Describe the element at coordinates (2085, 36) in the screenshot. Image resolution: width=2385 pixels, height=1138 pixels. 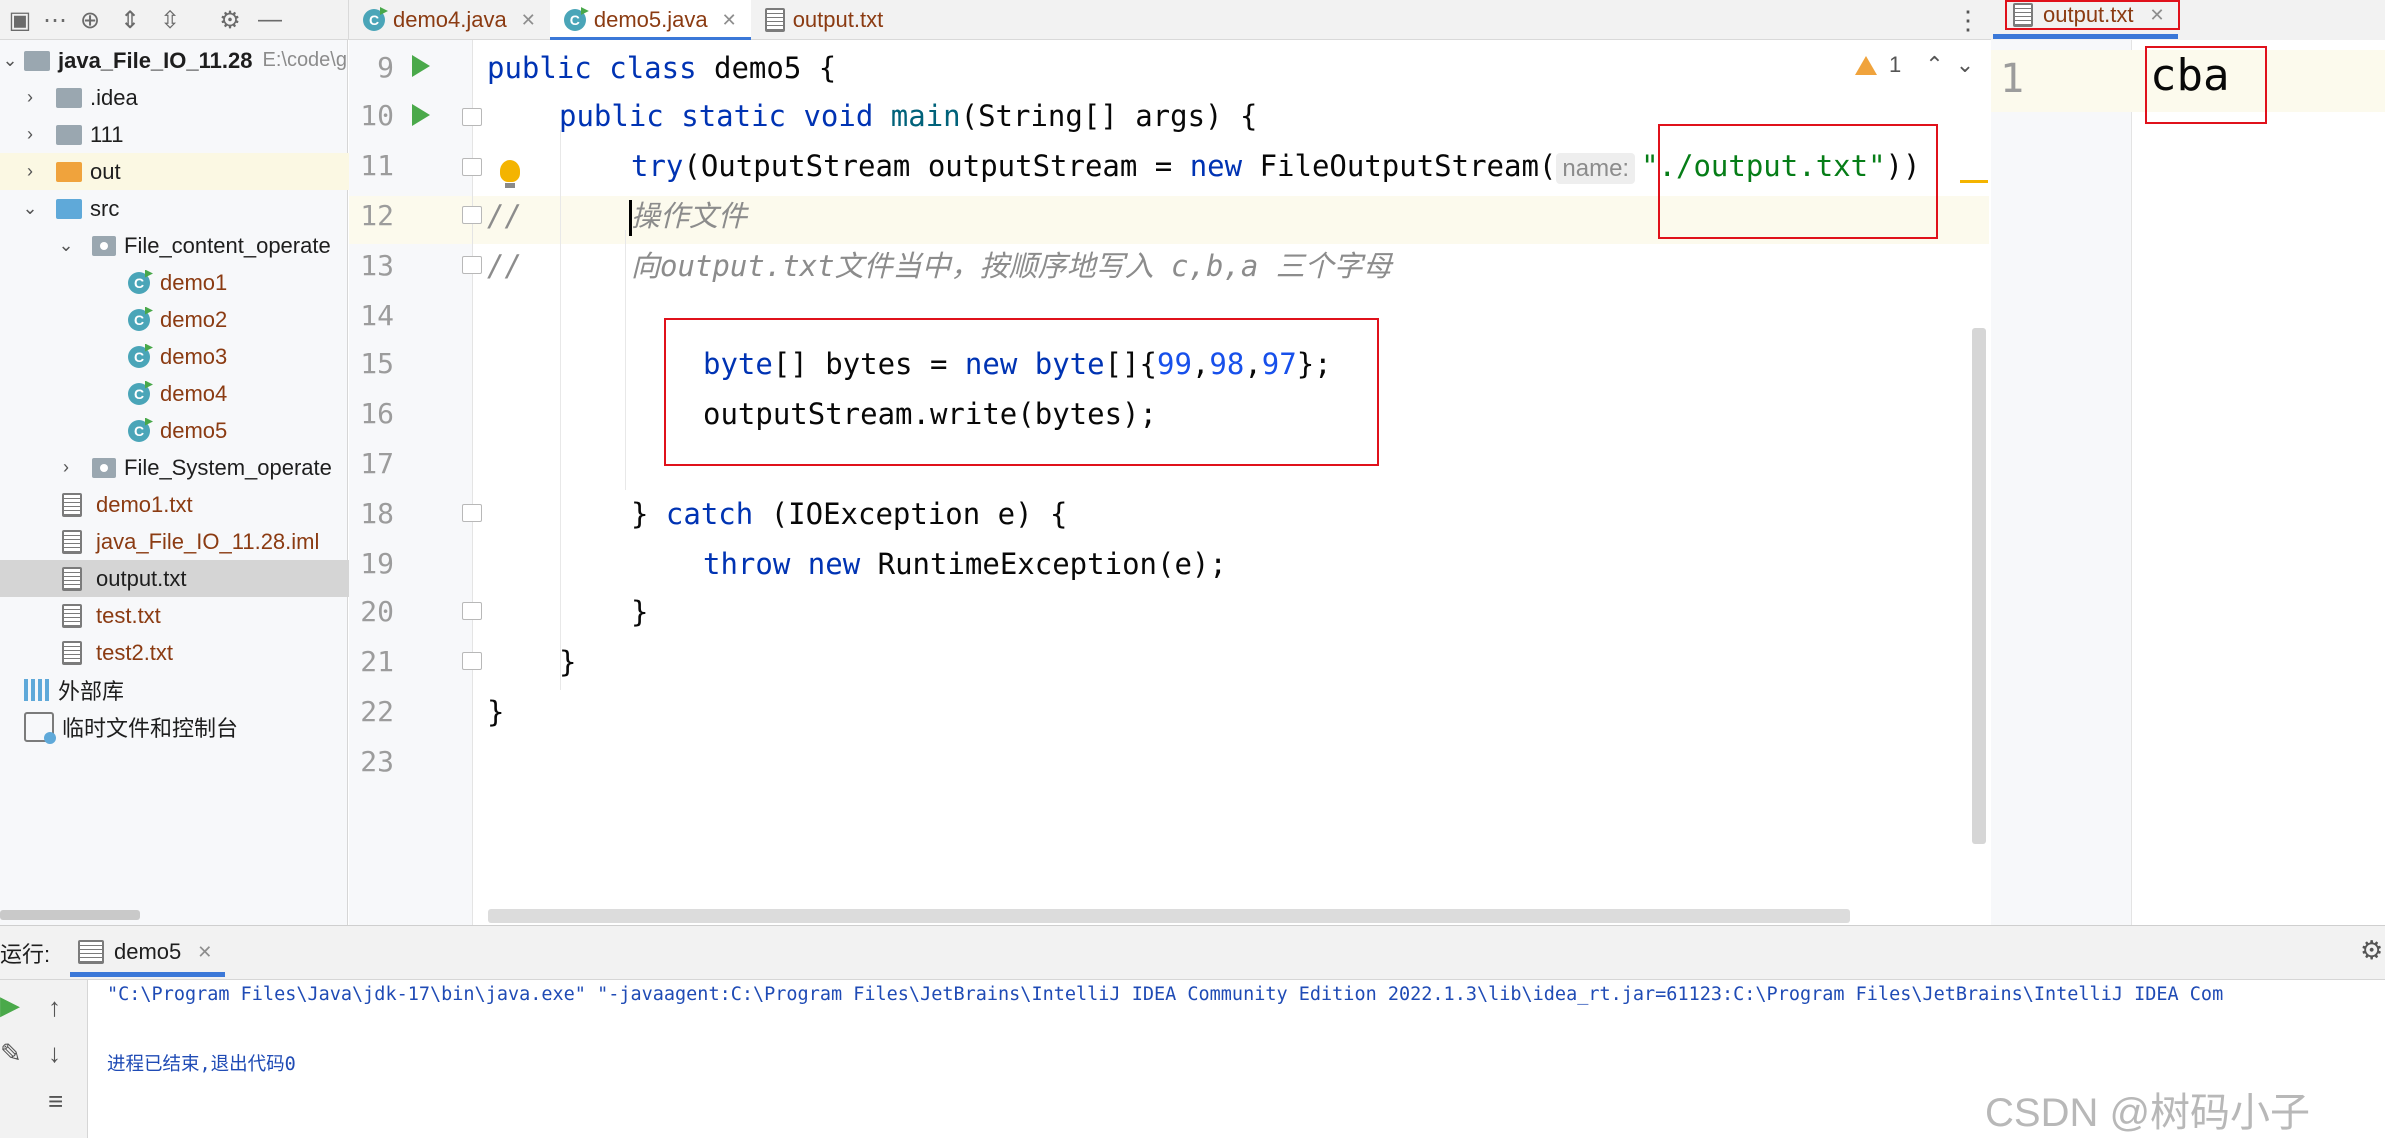
I see `active-tab-indicator` at that location.